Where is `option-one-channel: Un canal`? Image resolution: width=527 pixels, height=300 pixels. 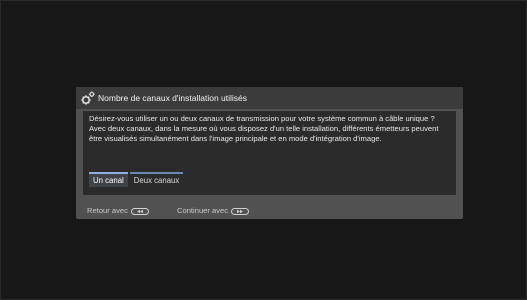
option-one-channel: Un canal is located at coordinates (108, 179).